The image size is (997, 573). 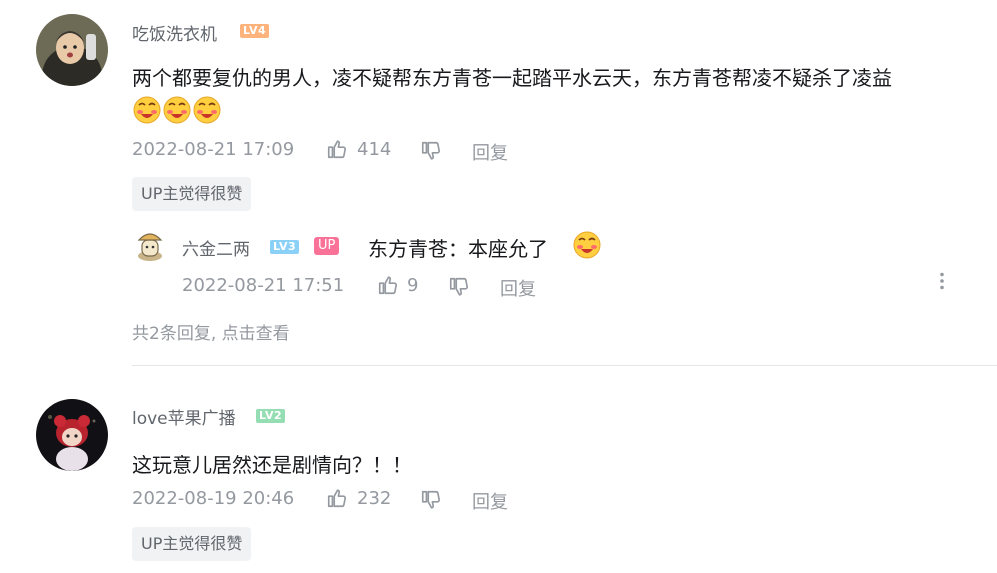 I want to click on comment-username: love苹果广播, so click(x=184, y=416).